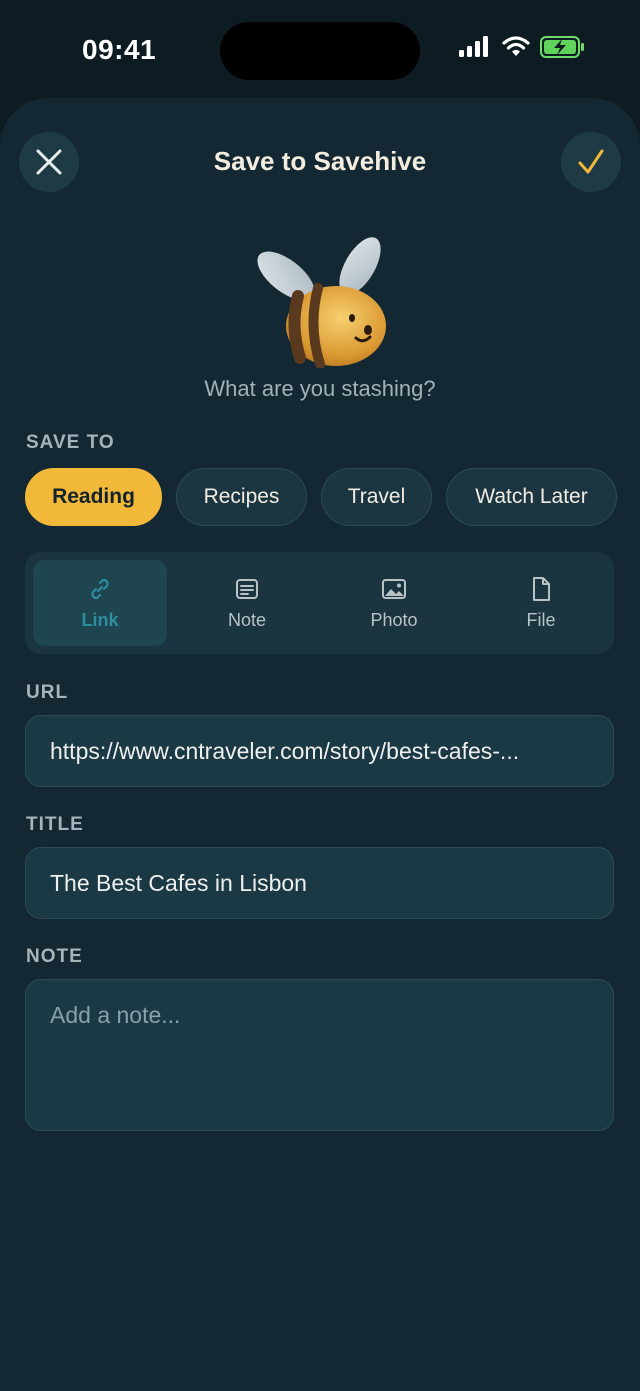  Describe the element at coordinates (320, 388) in the screenshot. I see `prompt-text: What are you stashing?` at that location.